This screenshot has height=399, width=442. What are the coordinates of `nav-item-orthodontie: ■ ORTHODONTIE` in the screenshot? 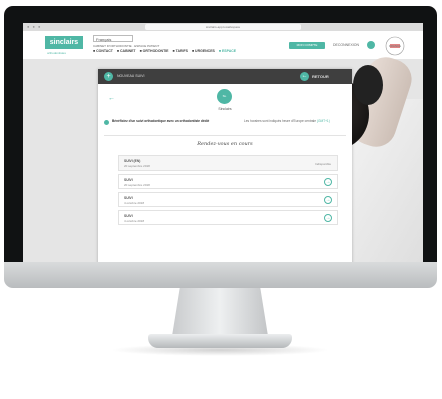 It's located at (154, 51).